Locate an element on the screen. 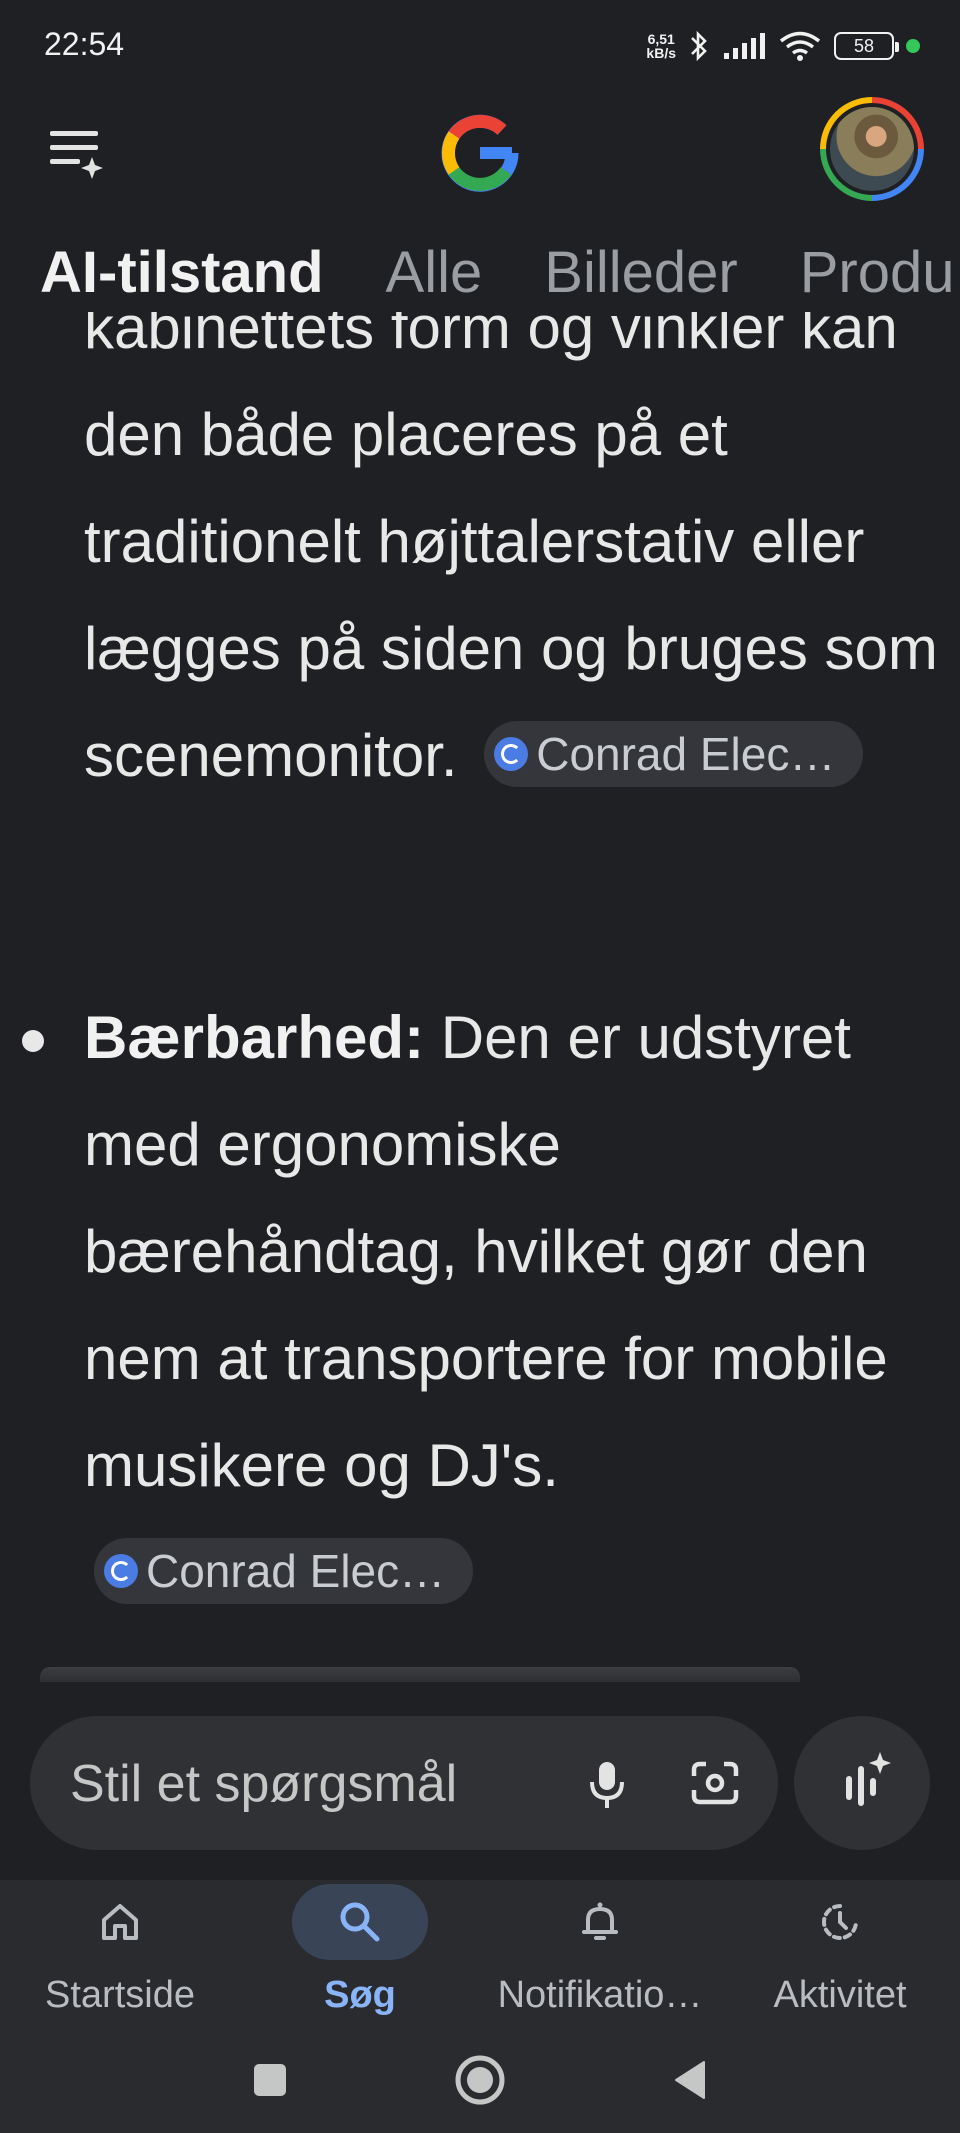 The width and height of the screenshot is (960, 2133). google-g-logo is located at coordinates (480, 153).